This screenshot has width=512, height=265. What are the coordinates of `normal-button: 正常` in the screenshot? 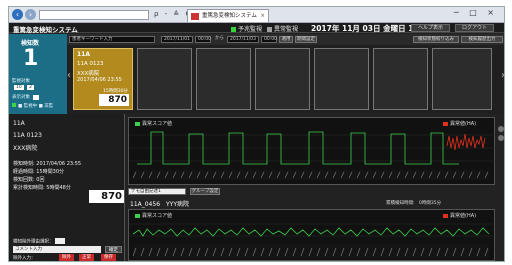 It's located at (86, 257).